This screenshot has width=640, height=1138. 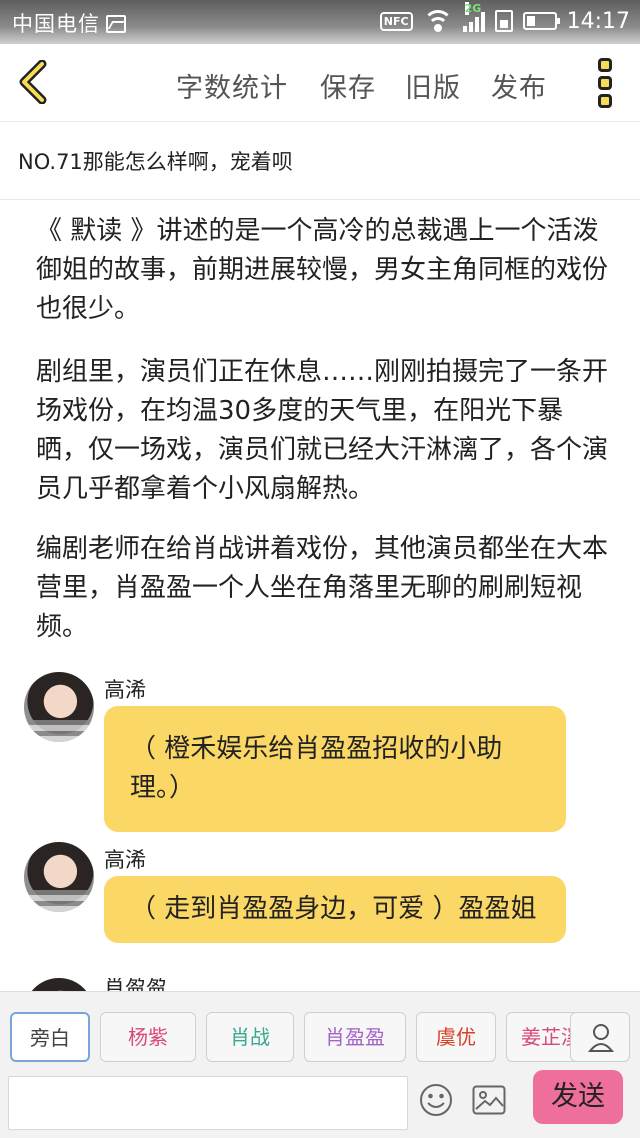 What do you see at coordinates (396, 21) in the screenshot?
I see `nfc-icon: NFC` at bounding box center [396, 21].